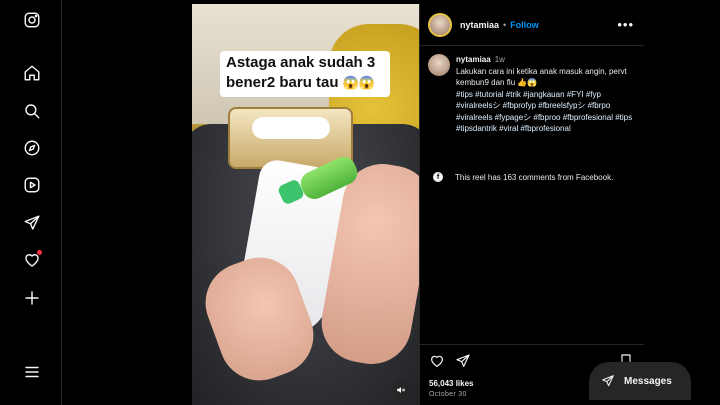 This screenshot has width=720, height=405. I want to click on follow-button: Follow, so click(524, 25).